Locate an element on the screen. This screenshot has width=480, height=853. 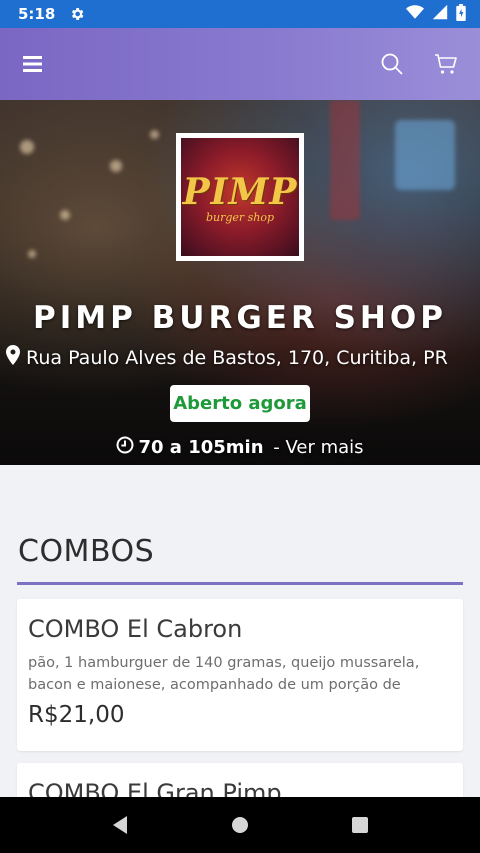
app-bar is located at coordinates (240, 64).